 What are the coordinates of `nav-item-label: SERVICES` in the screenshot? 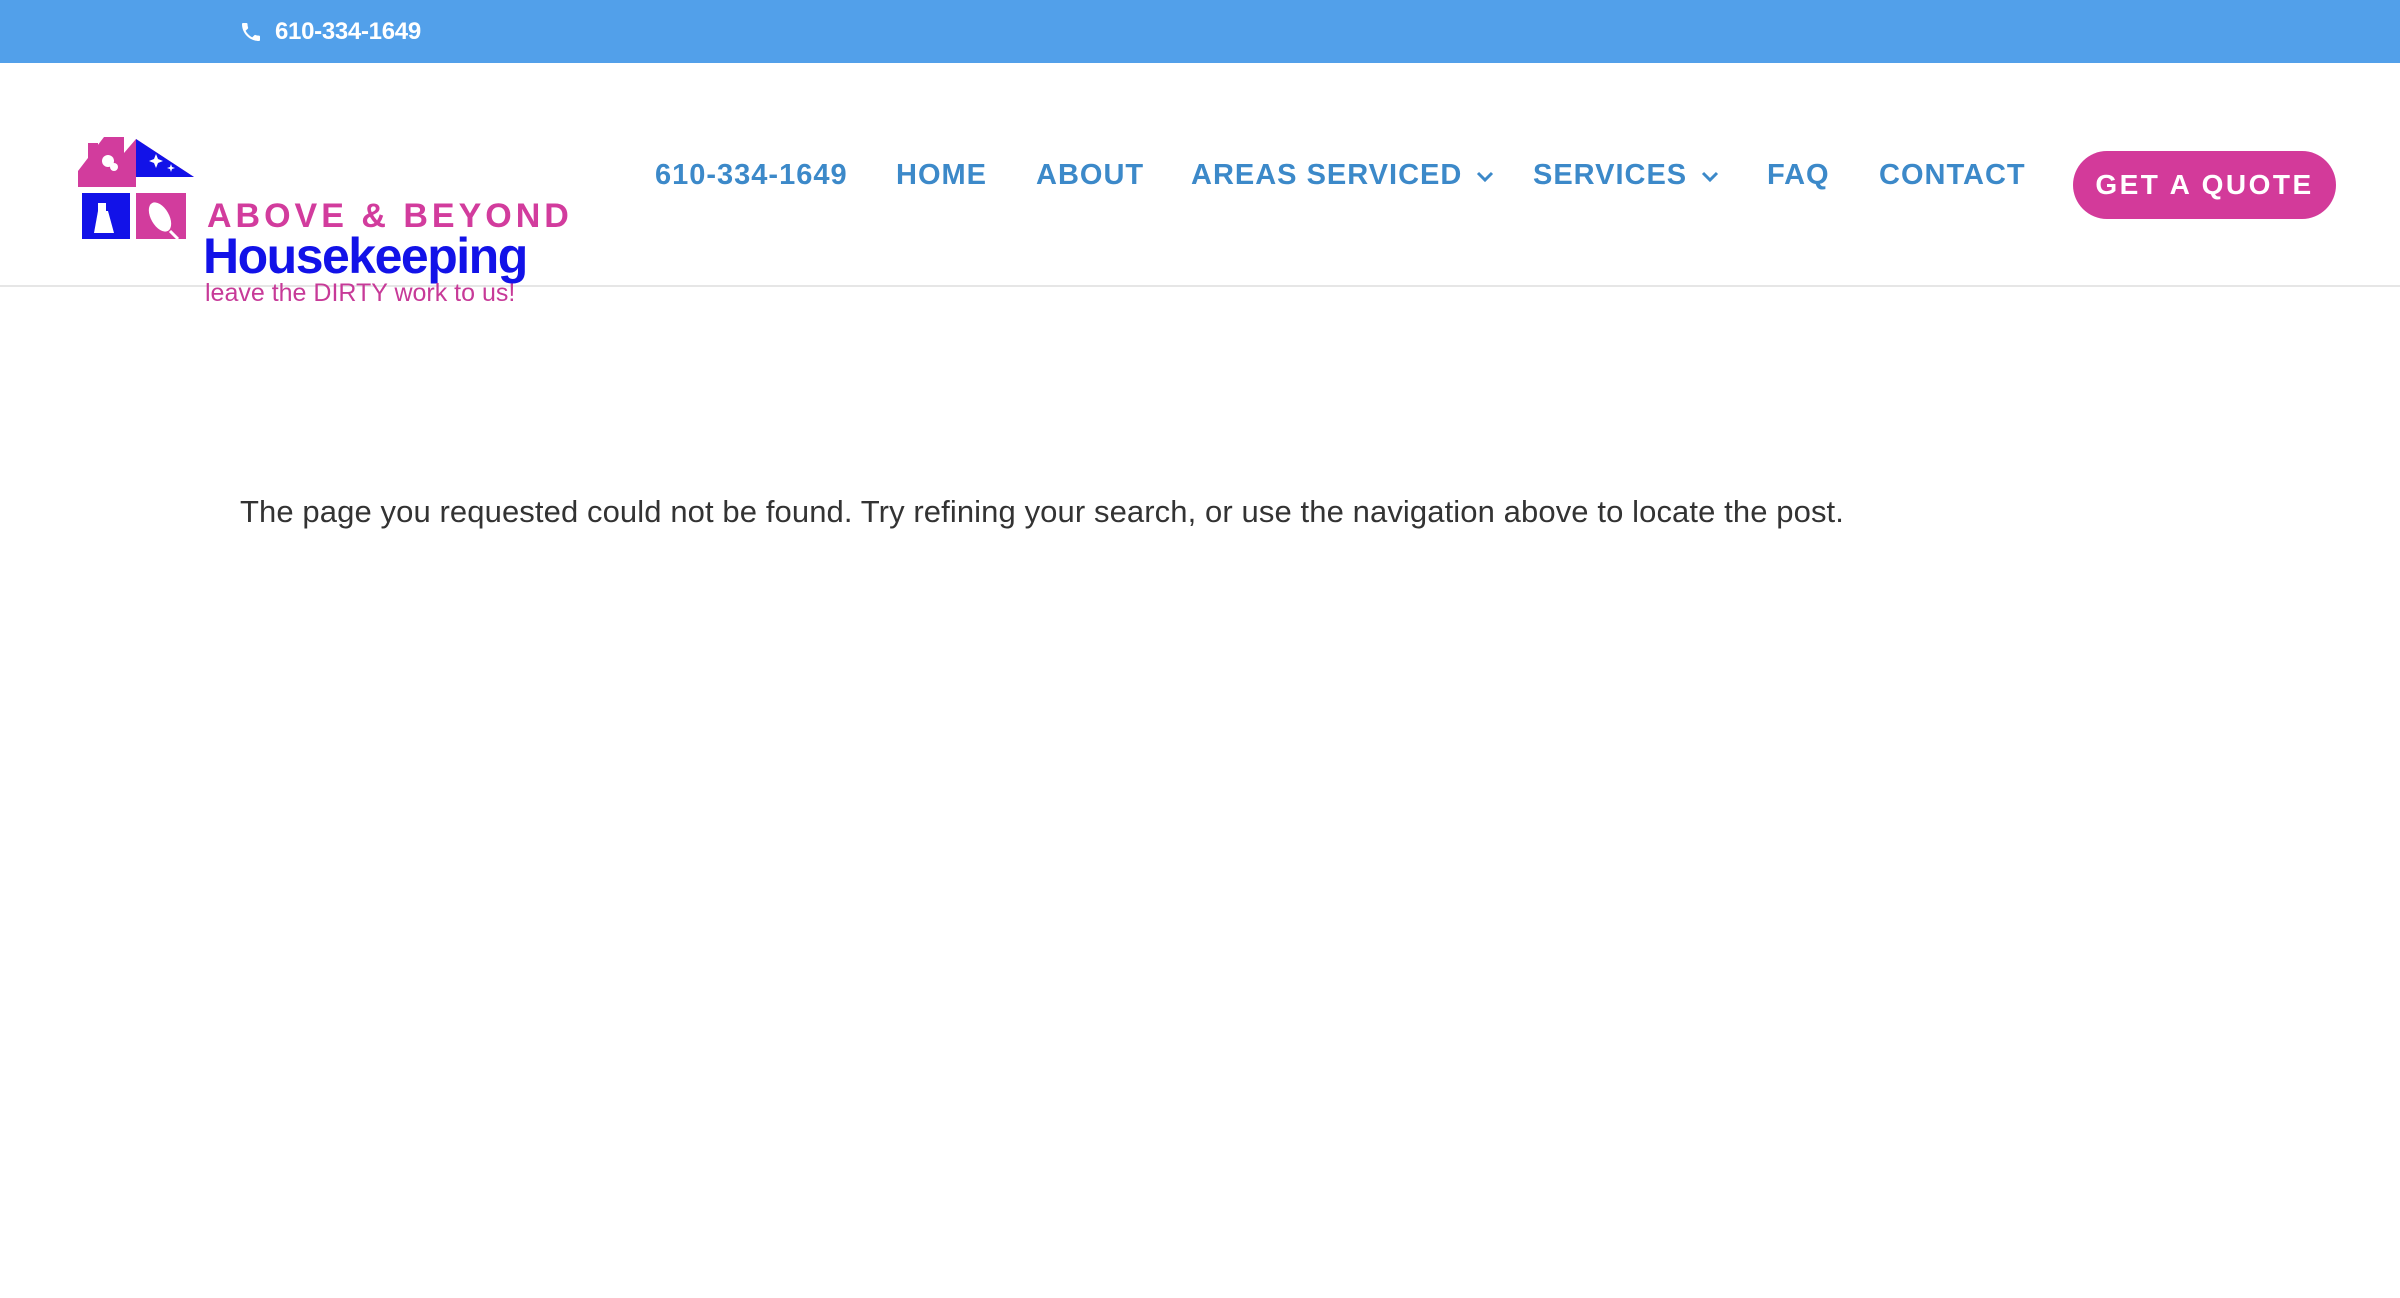 It's located at (1610, 175).